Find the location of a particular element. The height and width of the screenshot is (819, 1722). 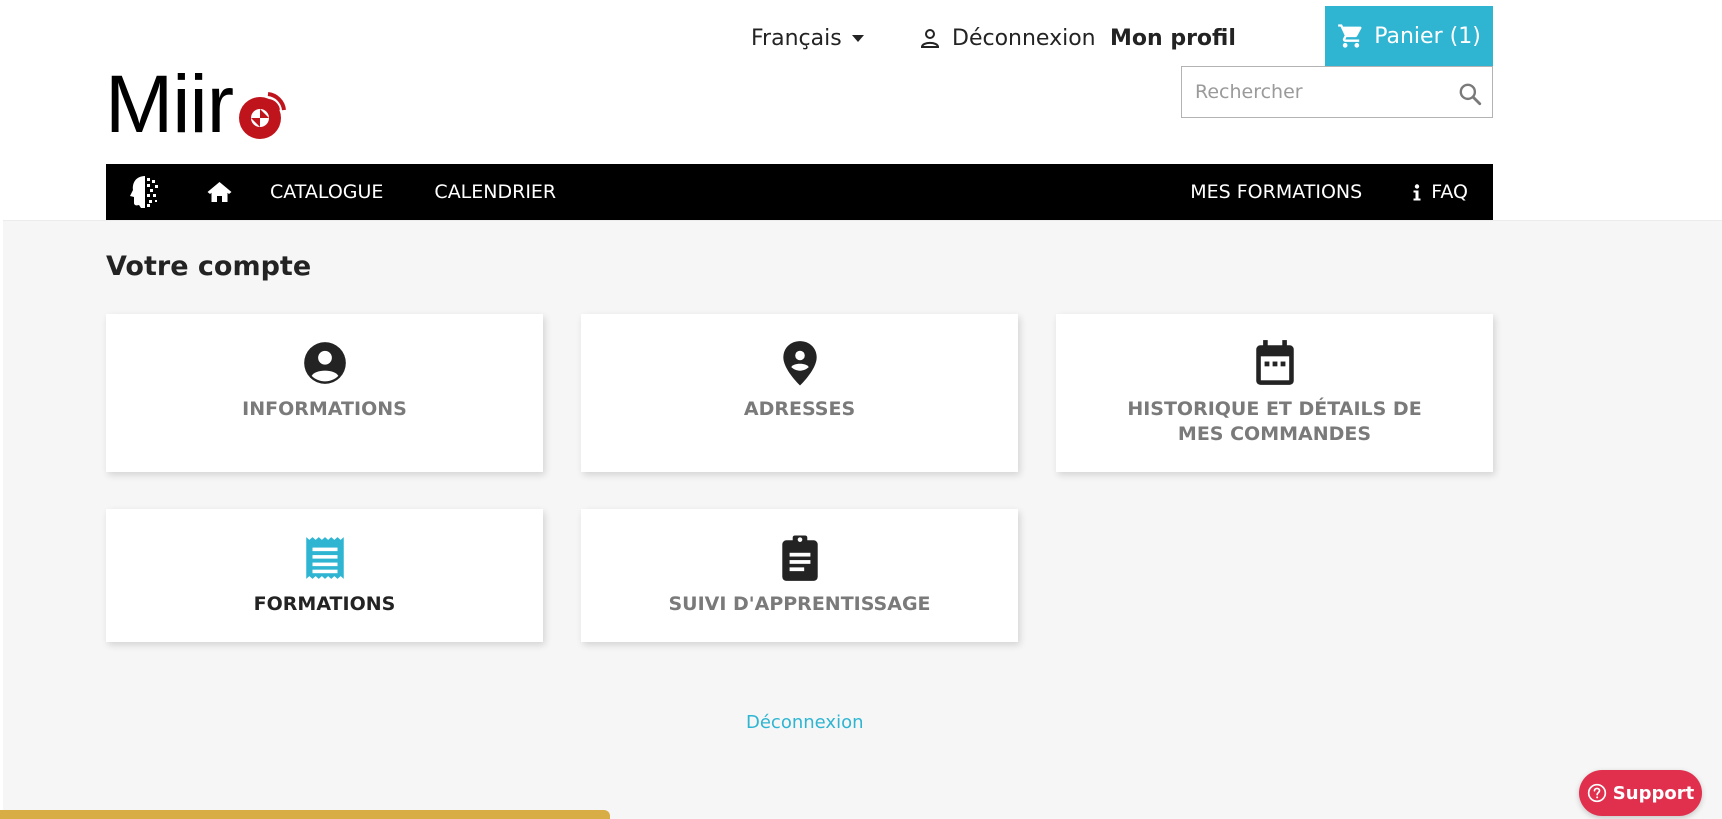

nav-calendrier: CALENDRIER is located at coordinates (495, 192).